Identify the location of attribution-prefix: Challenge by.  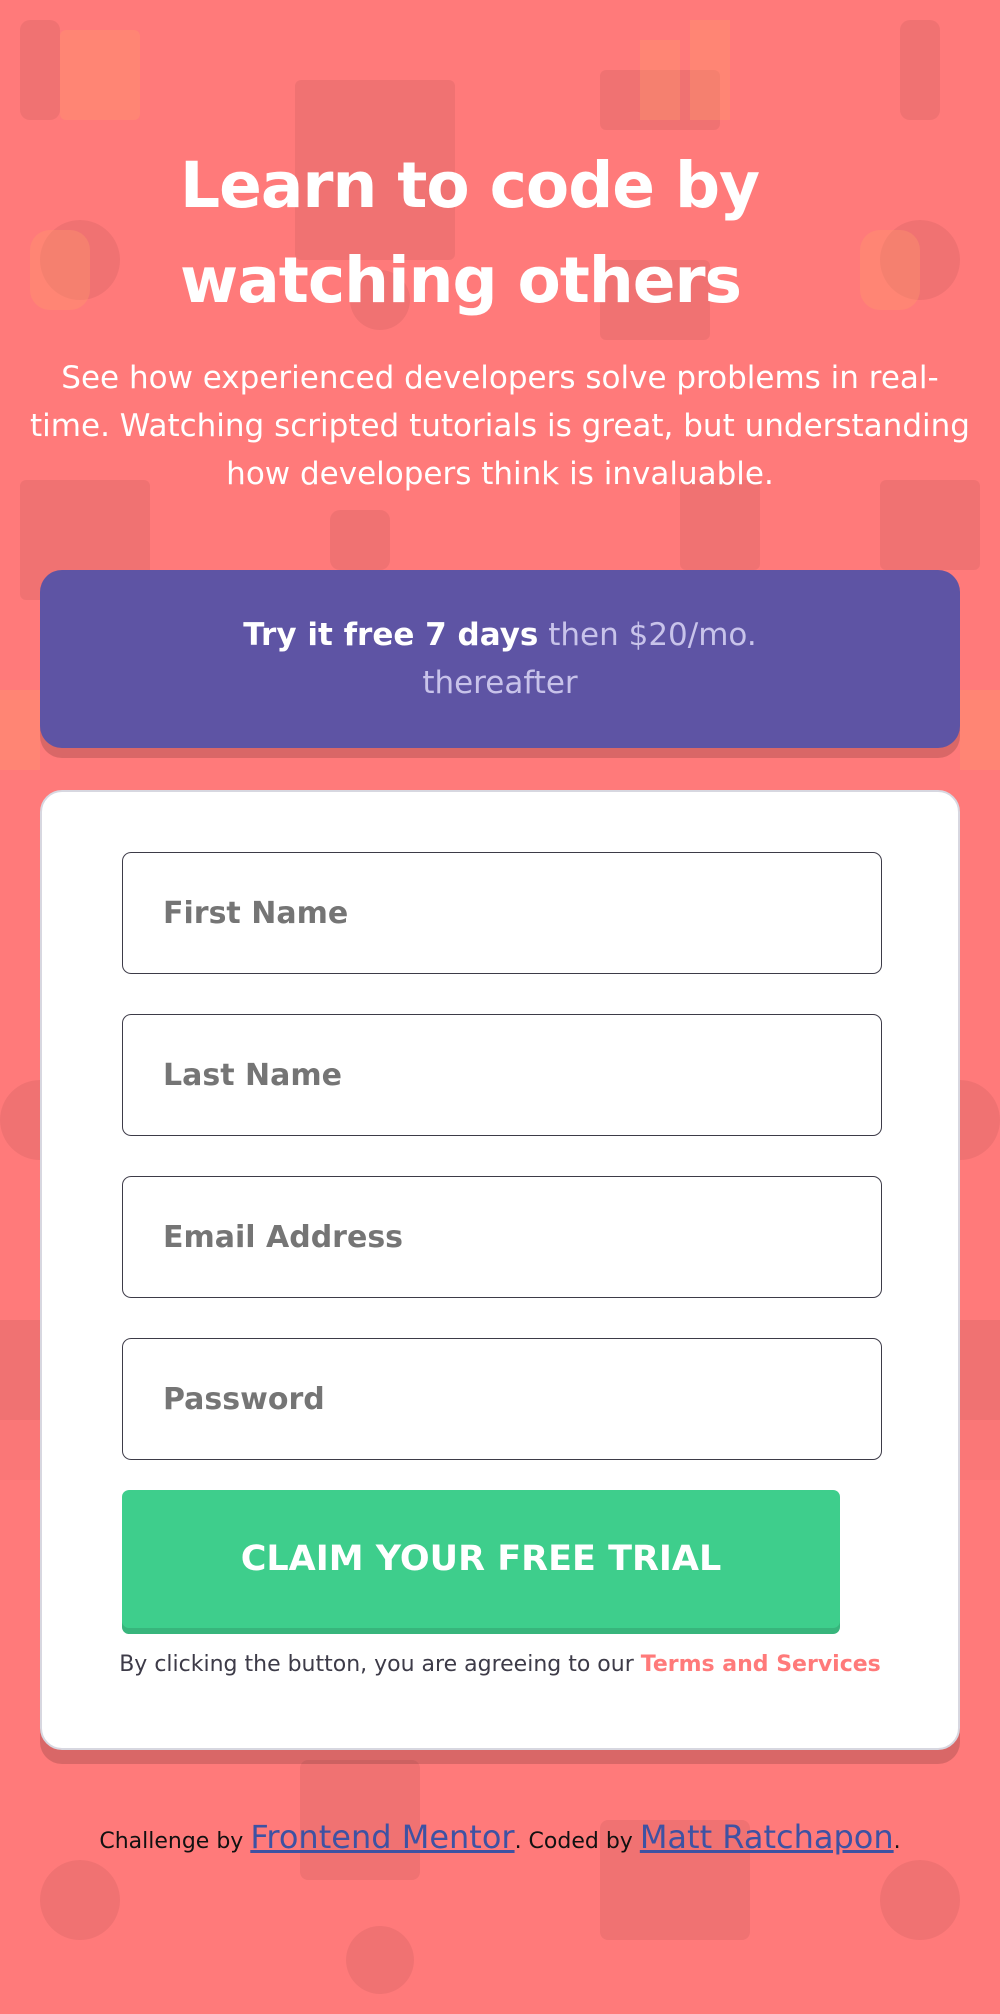
(175, 1841).